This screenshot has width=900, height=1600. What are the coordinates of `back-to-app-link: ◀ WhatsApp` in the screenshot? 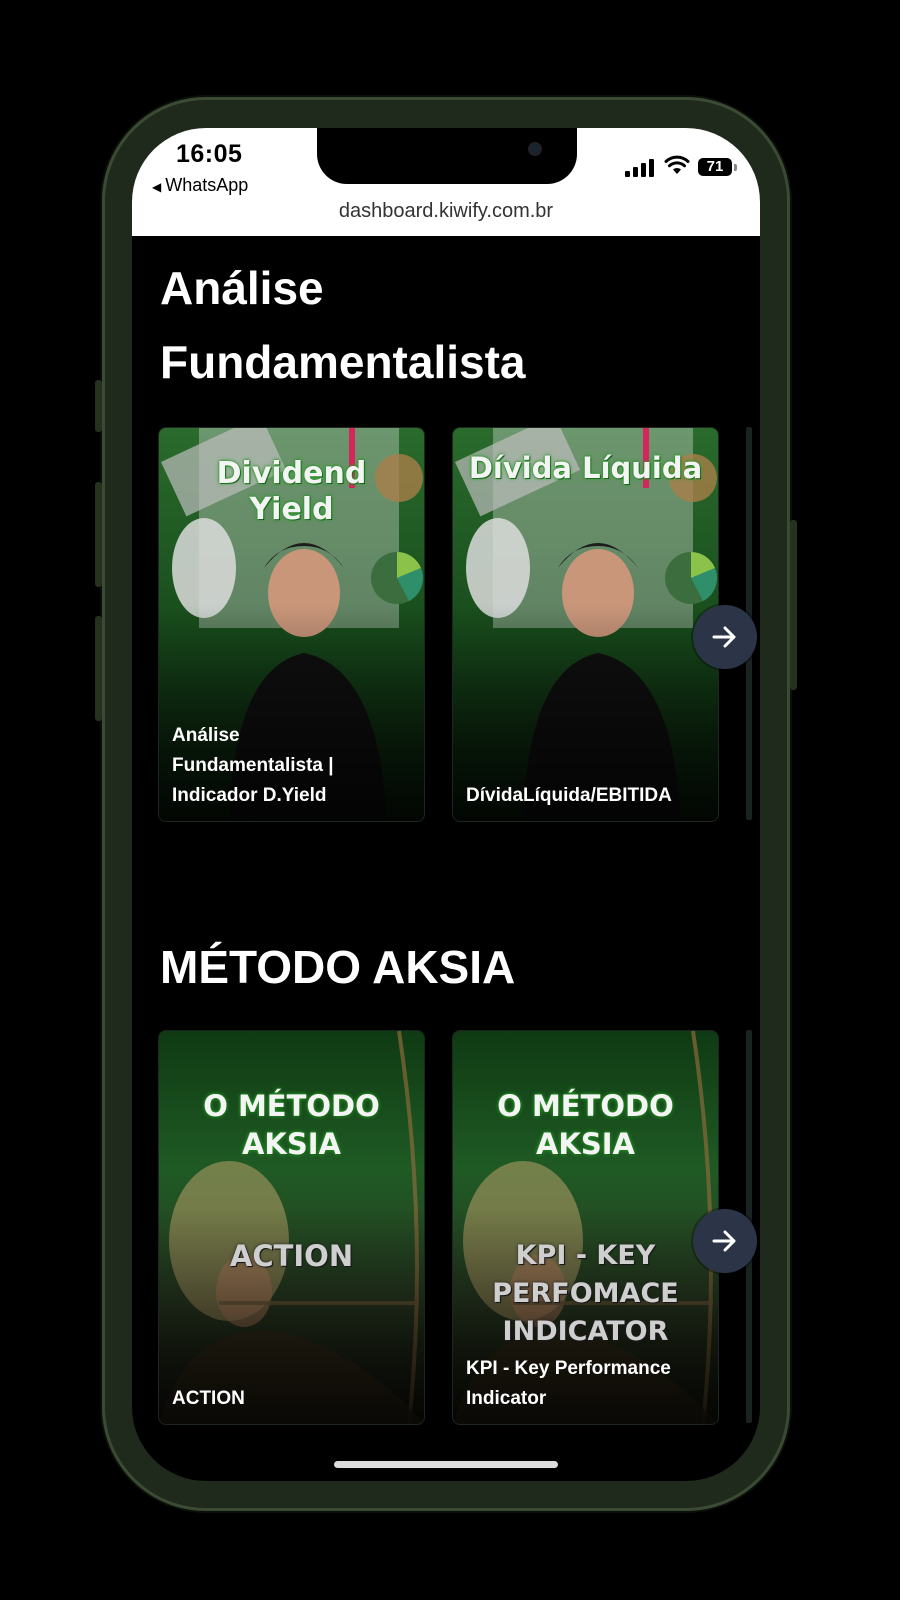 It's located at (200, 185).